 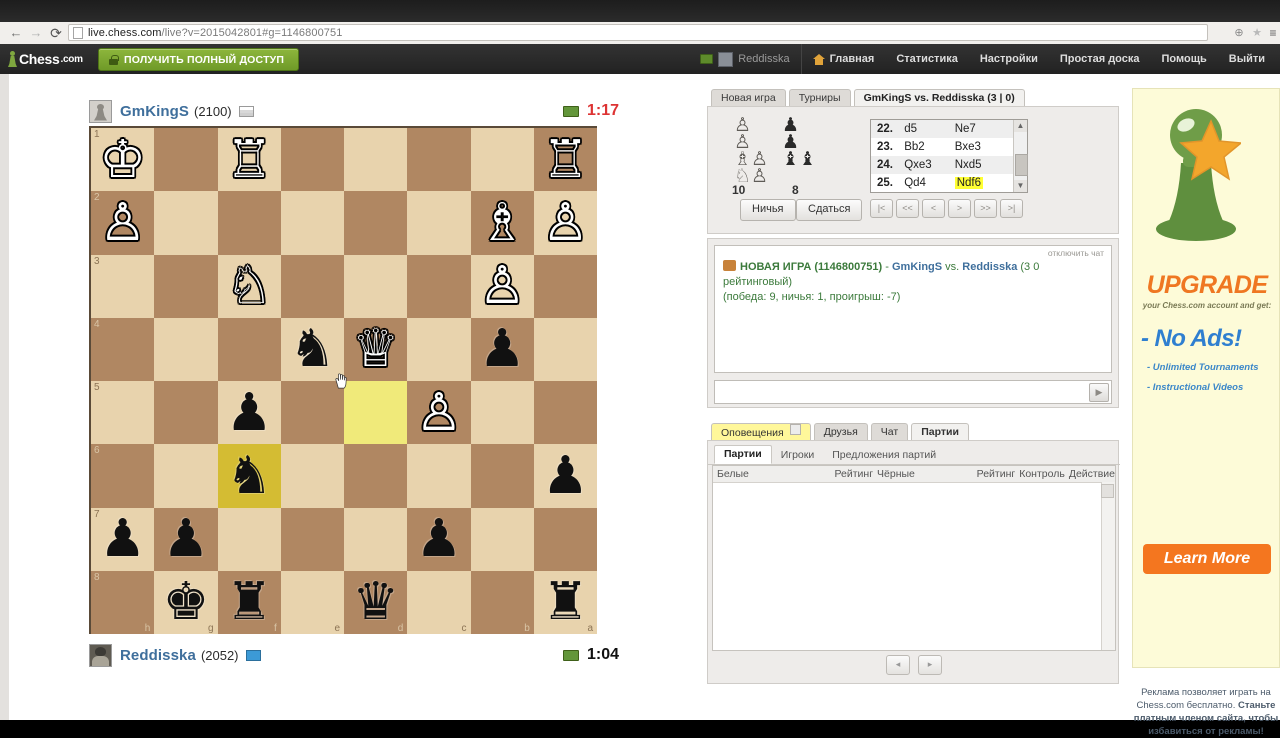 I want to click on move-row: 22. d5 Ne7, so click(x=942, y=129).